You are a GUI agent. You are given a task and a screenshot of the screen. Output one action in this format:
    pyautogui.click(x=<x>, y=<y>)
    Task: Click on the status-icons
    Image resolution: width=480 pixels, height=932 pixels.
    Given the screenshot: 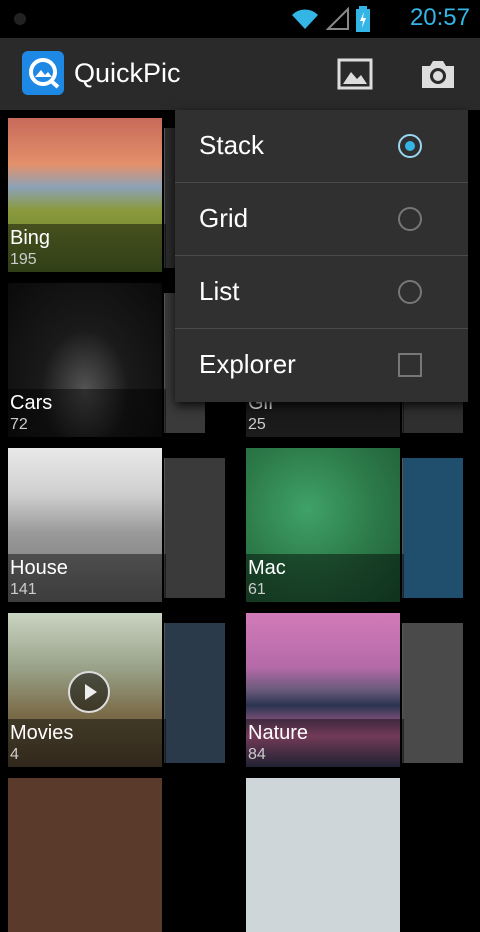 What is the action you would take?
    pyautogui.click(x=330, y=19)
    